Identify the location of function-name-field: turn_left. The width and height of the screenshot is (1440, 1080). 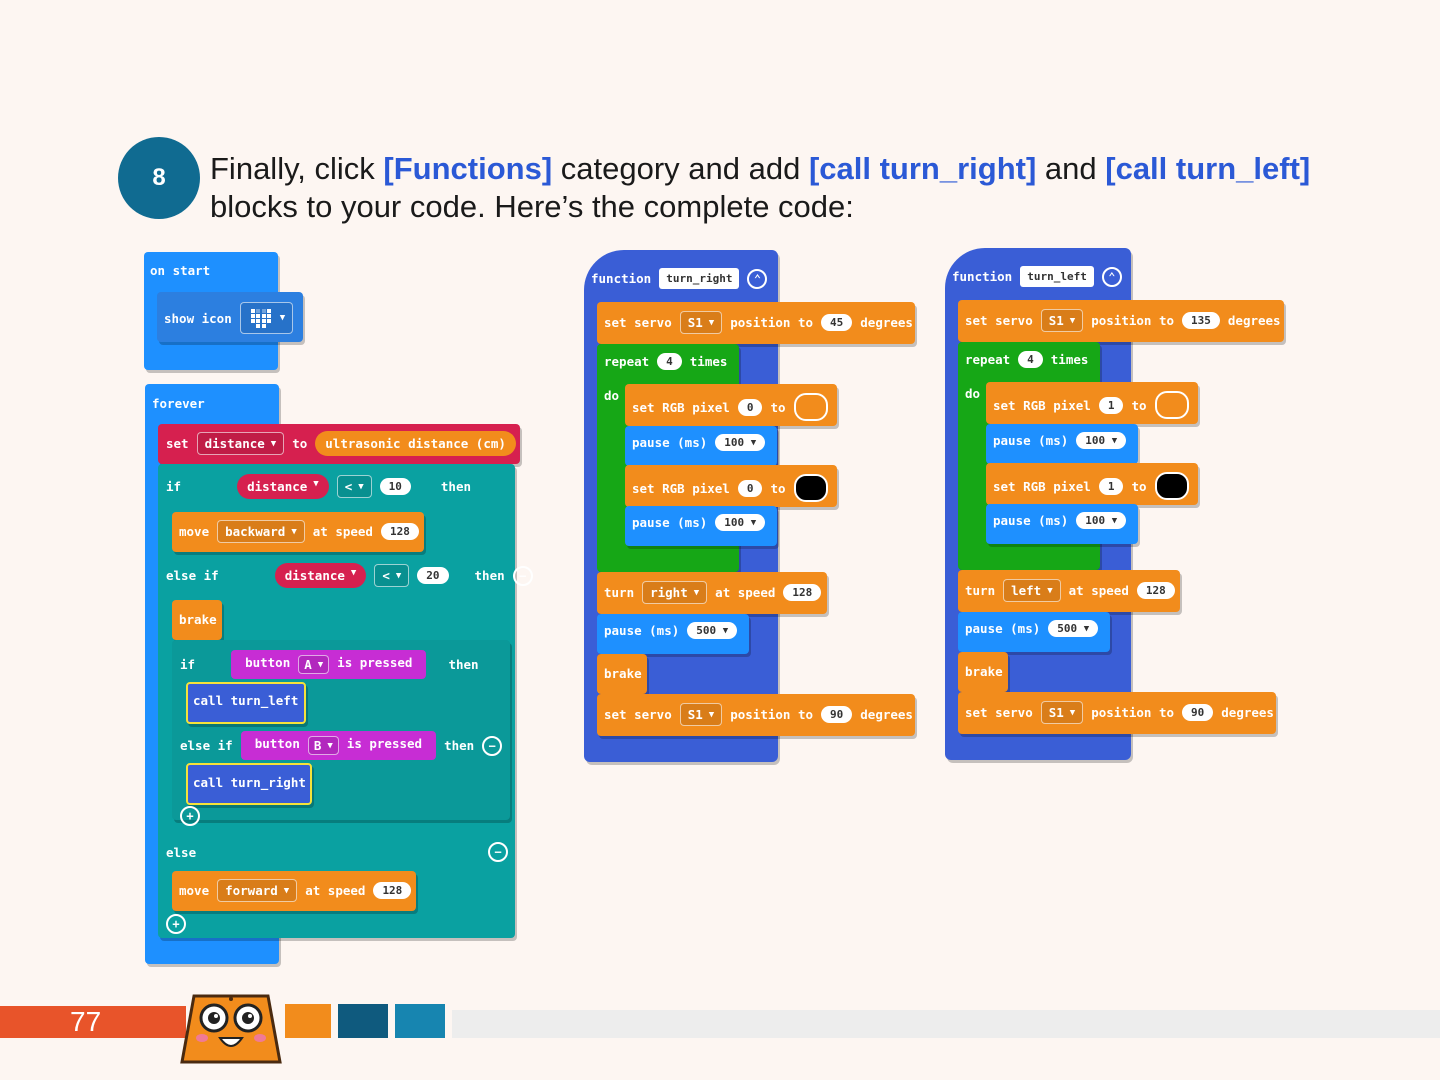
(1057, 276).